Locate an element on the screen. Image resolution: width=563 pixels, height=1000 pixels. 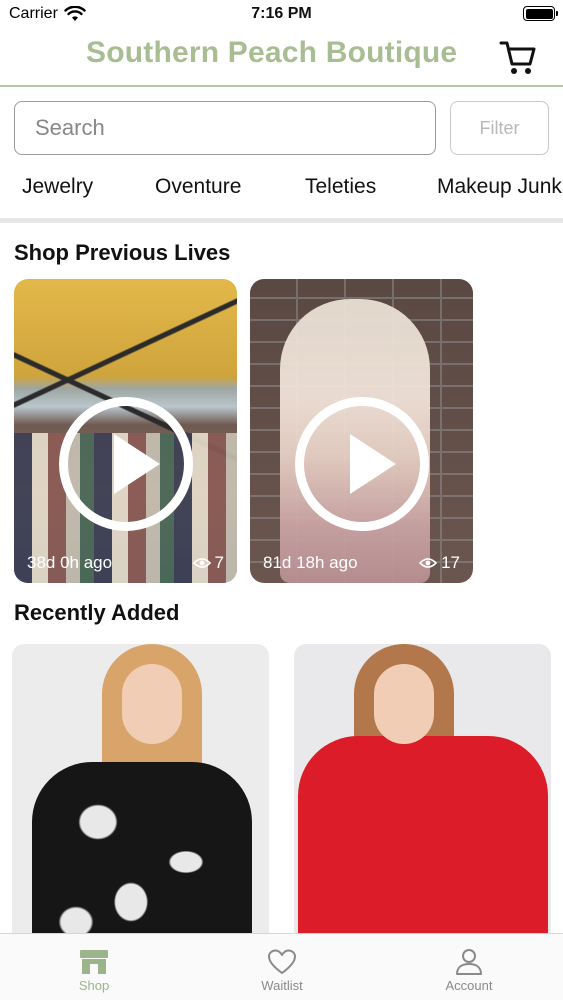
tab-waitlist: Waitlist is located at coordinates (282, 967).